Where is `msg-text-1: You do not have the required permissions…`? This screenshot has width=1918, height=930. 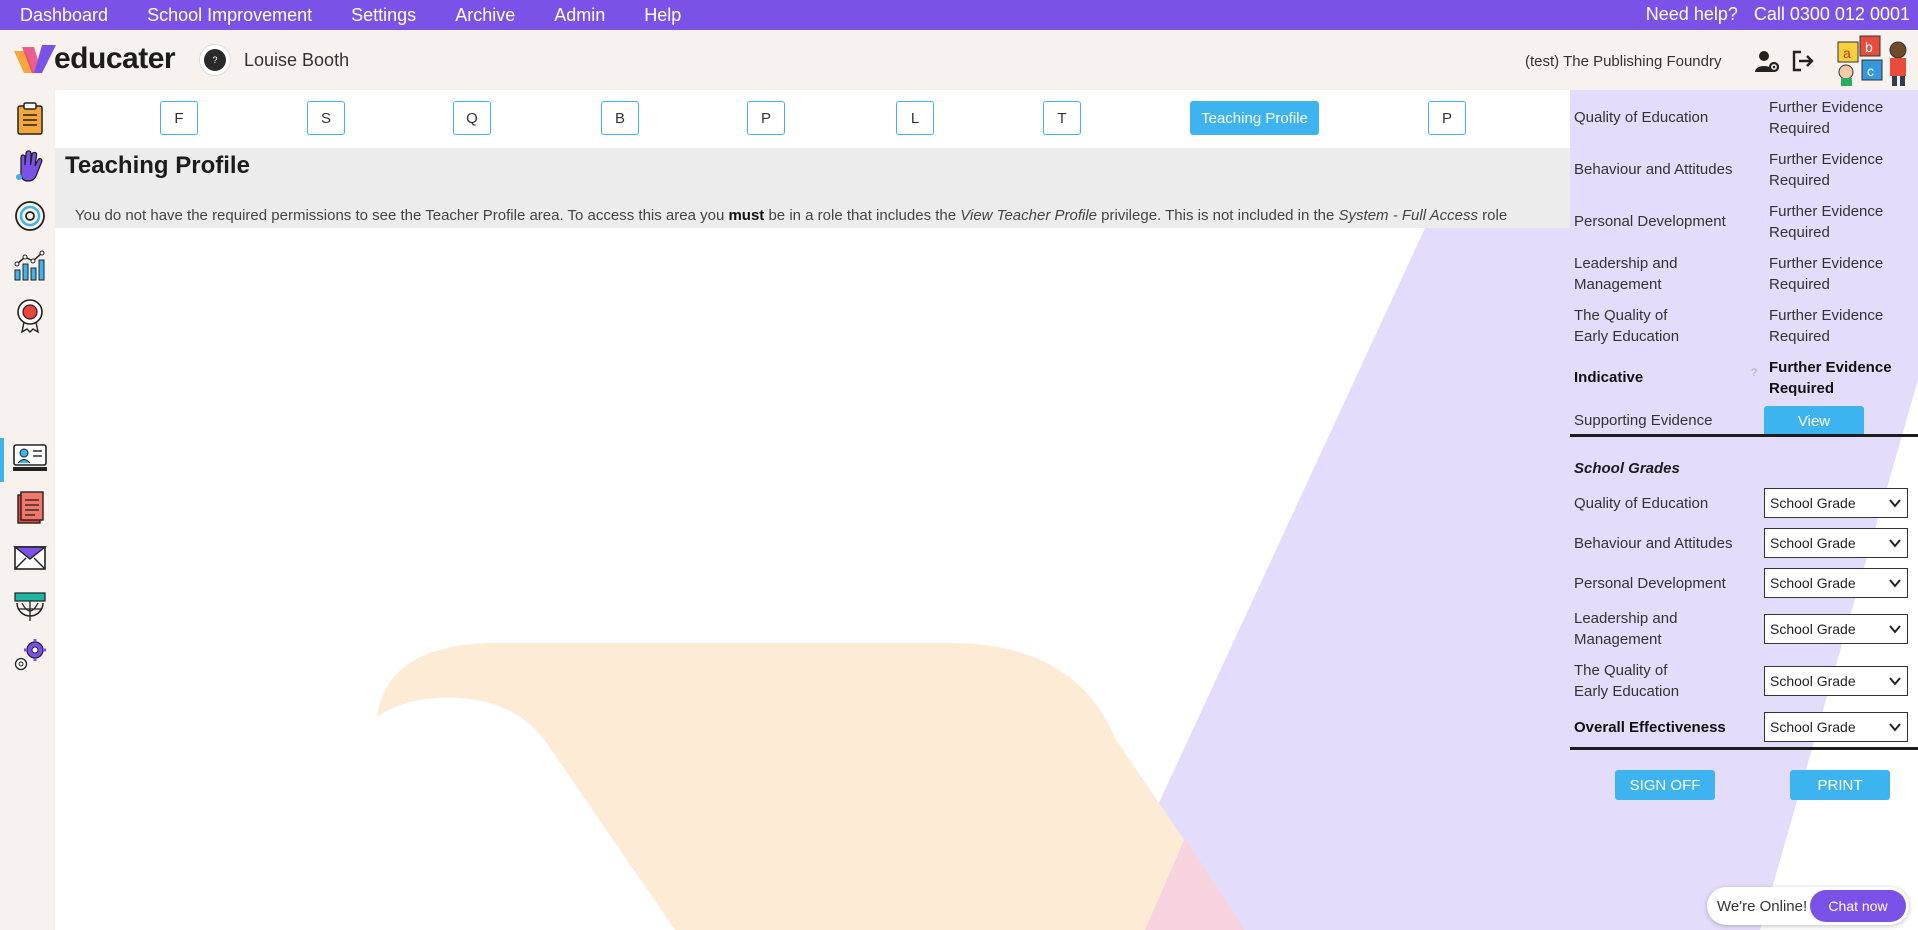 msg-text-1: You do not have the required permissions… is located at coordinates (402, 215).